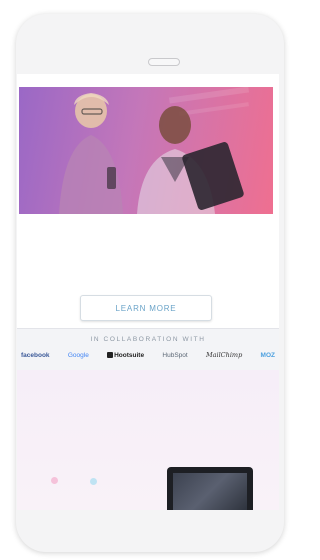 This screenshot has height=560, width=320. What do you see at coordinates (146, 308) in the screenshot?
I see `learn-more-button: LEARN MORE` at bounding box center [146, 308].